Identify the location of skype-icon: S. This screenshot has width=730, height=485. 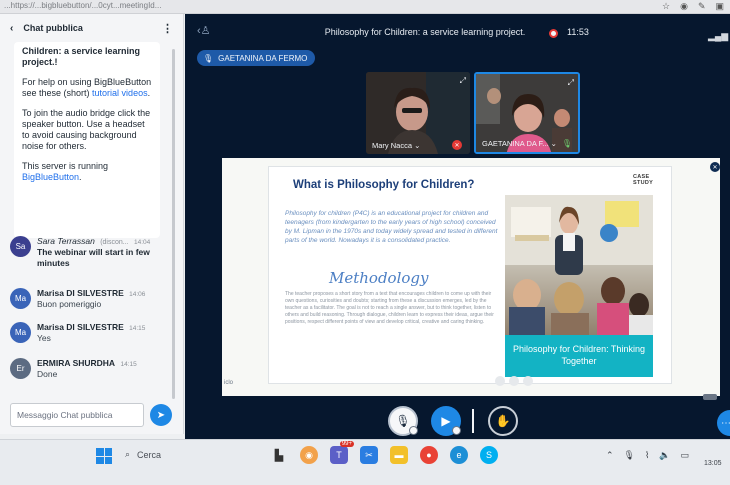
(489, 455).